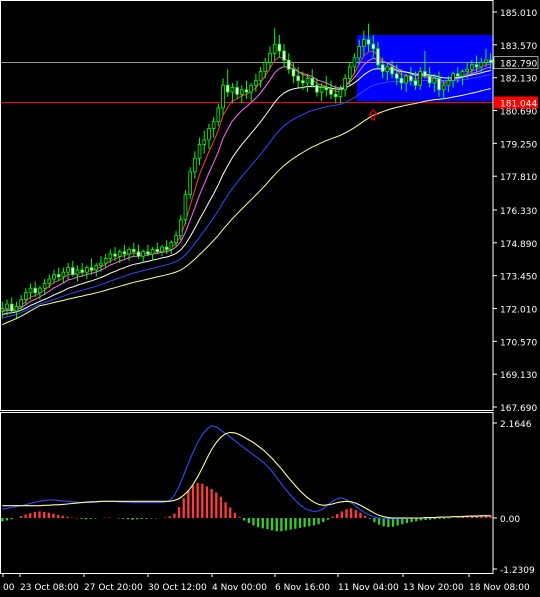 This screenshot has height=597, width=540. What do you see at coordinates (518, 65) in the screenshot?
I see `current-price-label: 182.790` at bounding box center [518, 65].